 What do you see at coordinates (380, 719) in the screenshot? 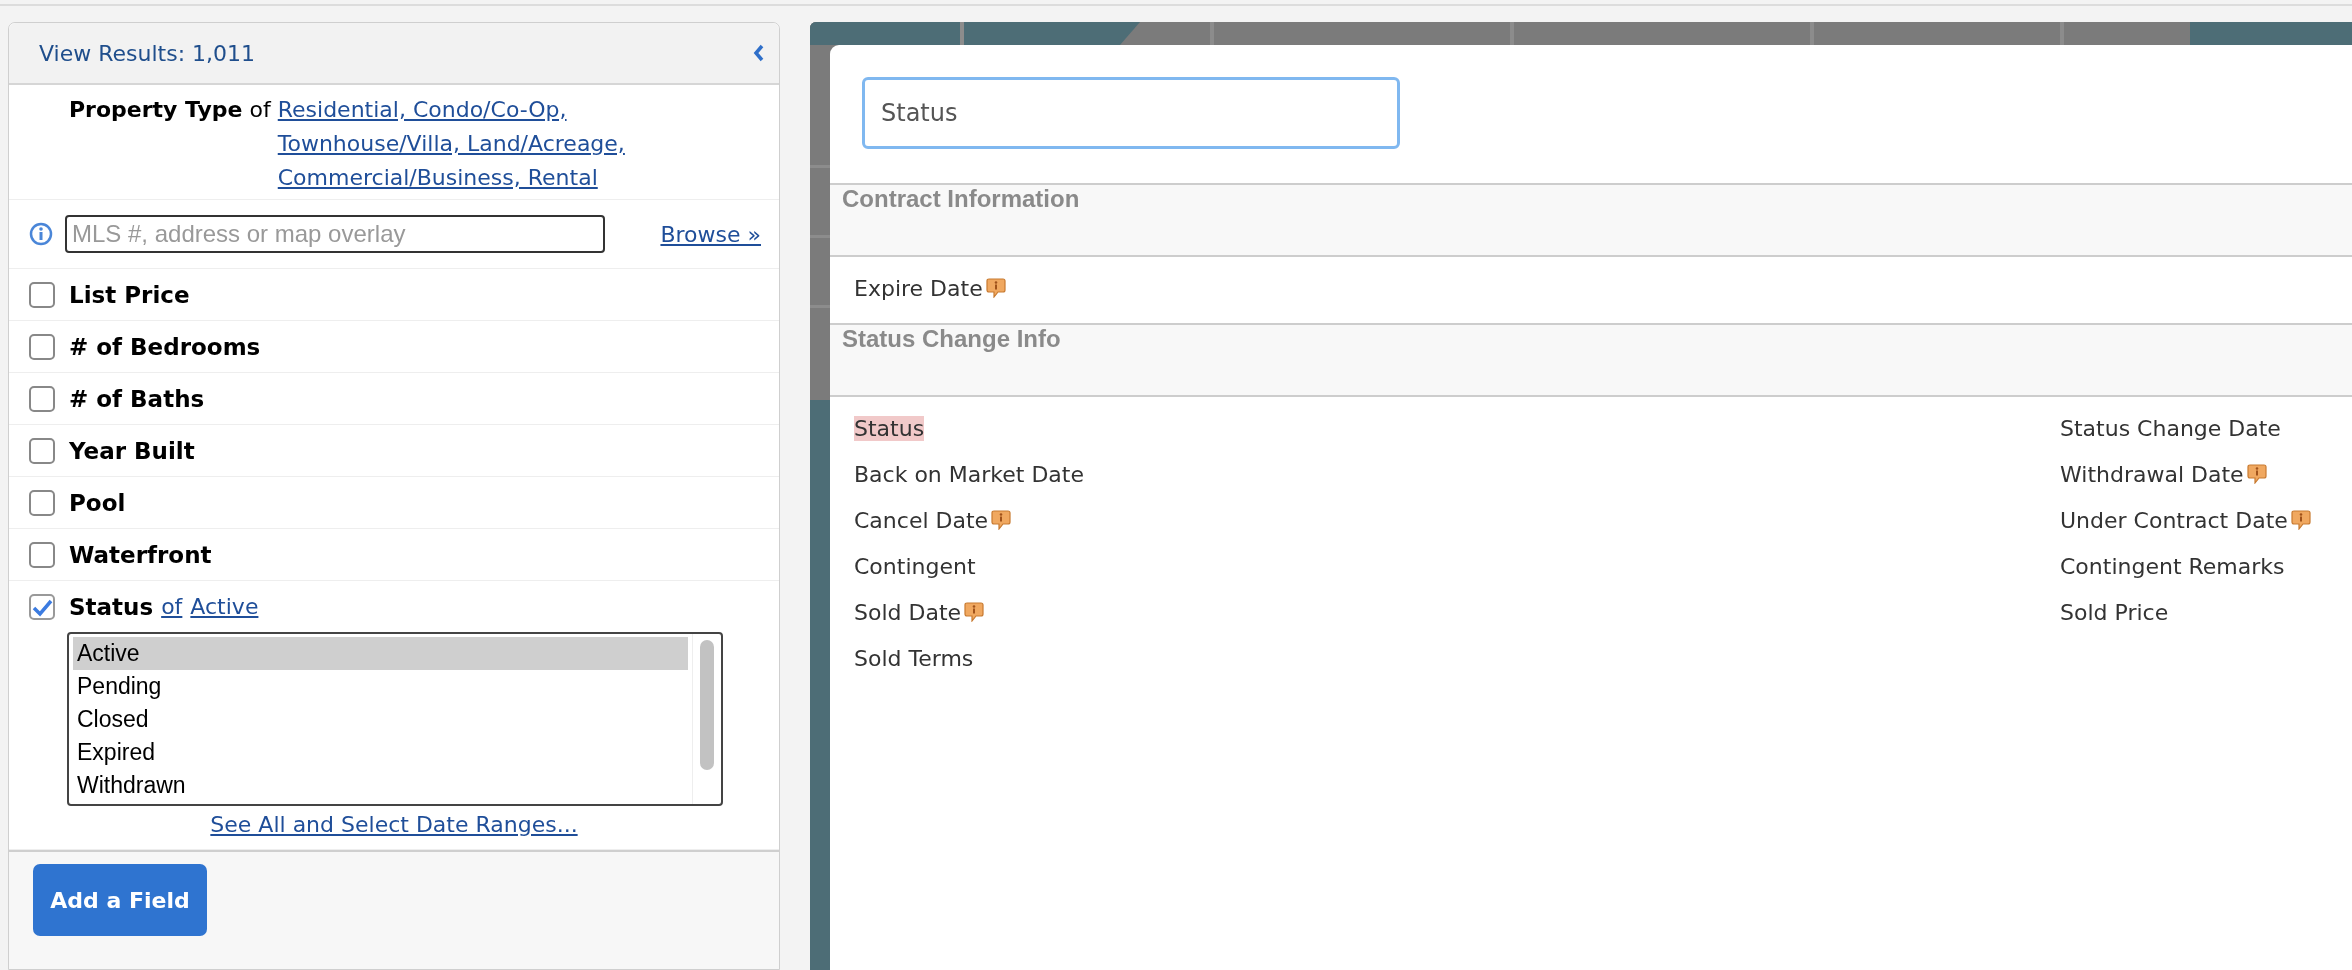
I see `list-option: Closed` at bounding box center [380, 719].